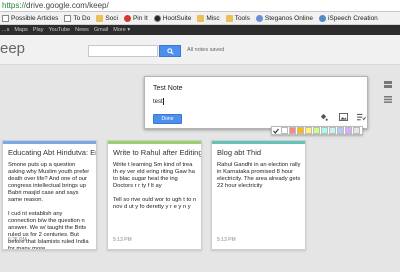  Describe the element at coordinates (356, 130) in the screenshot. I see `color-swatch-gray` at that location.